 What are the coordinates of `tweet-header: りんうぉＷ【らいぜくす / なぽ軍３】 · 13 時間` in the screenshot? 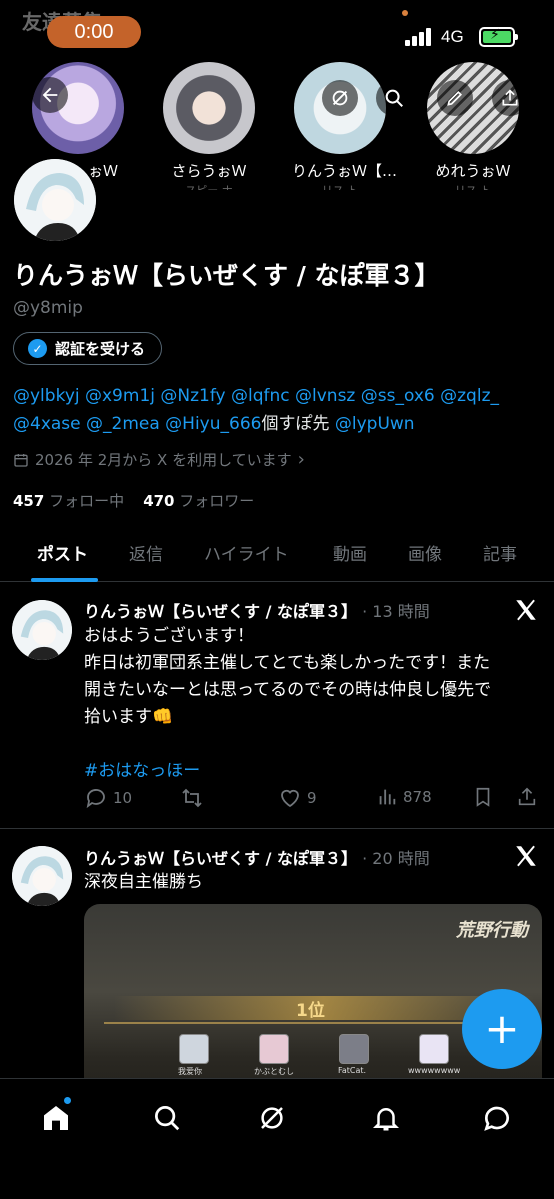 It's located at (257, 610).